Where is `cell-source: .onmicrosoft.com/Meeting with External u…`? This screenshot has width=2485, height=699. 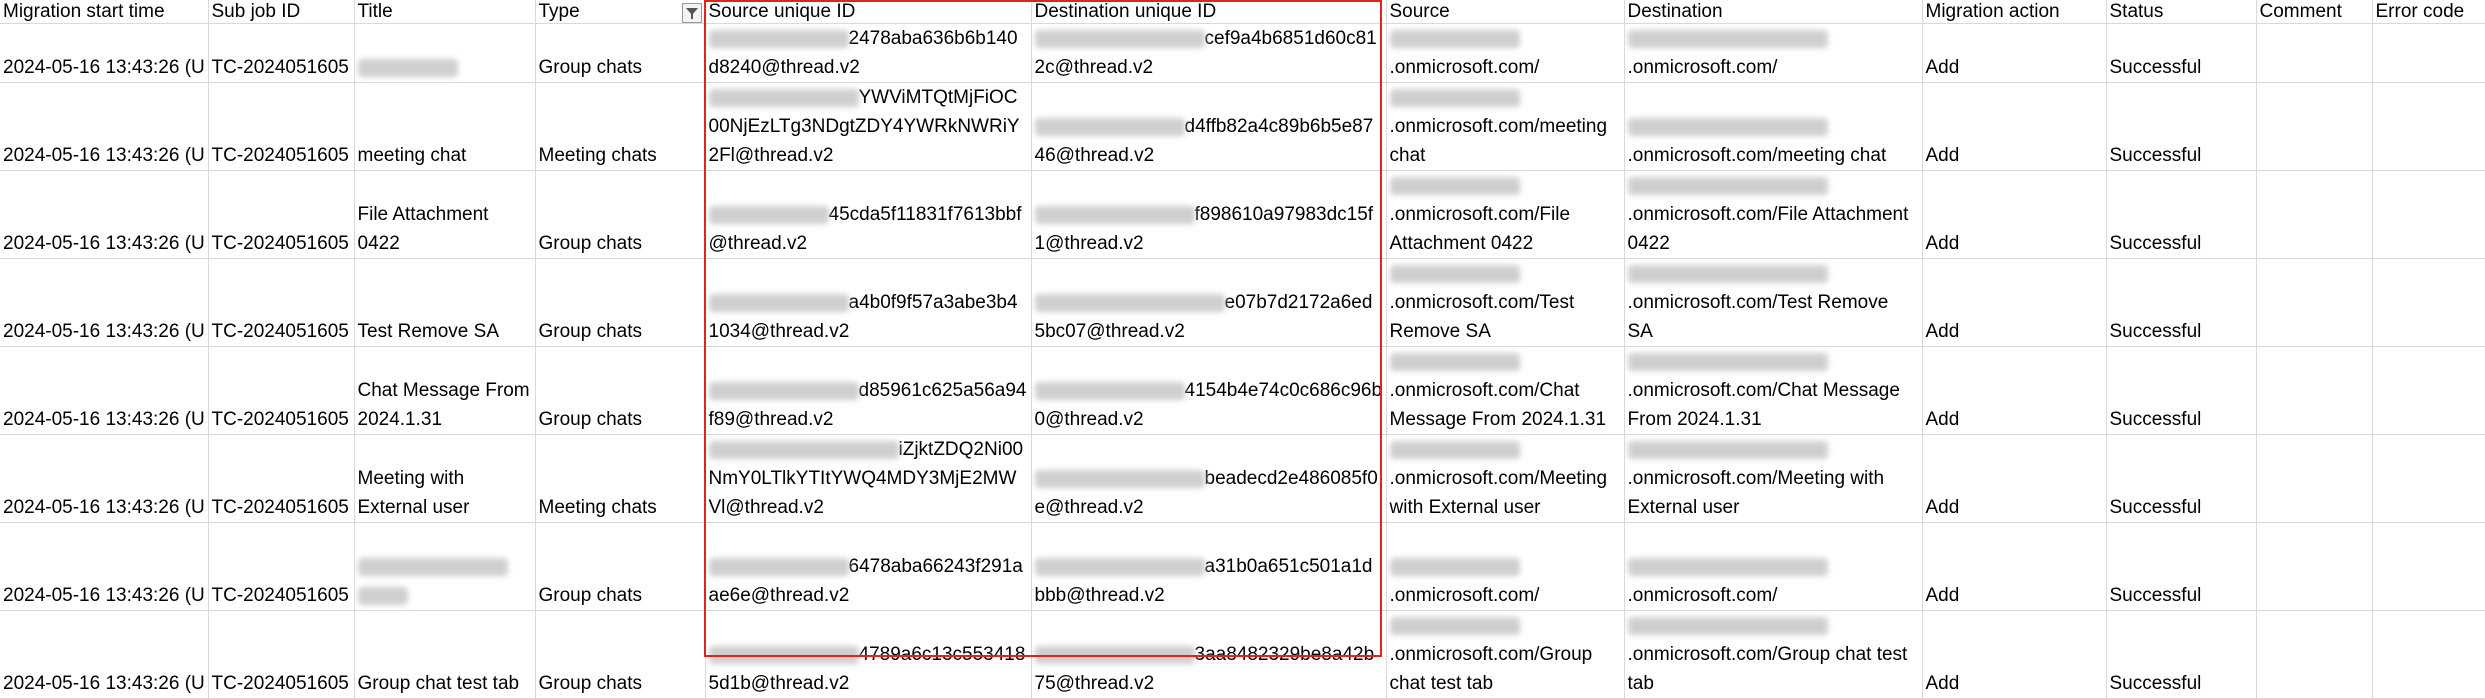
cell-source: .onmicrosoft.com/Meeting with External u… is located at coordinates (1505, 478).